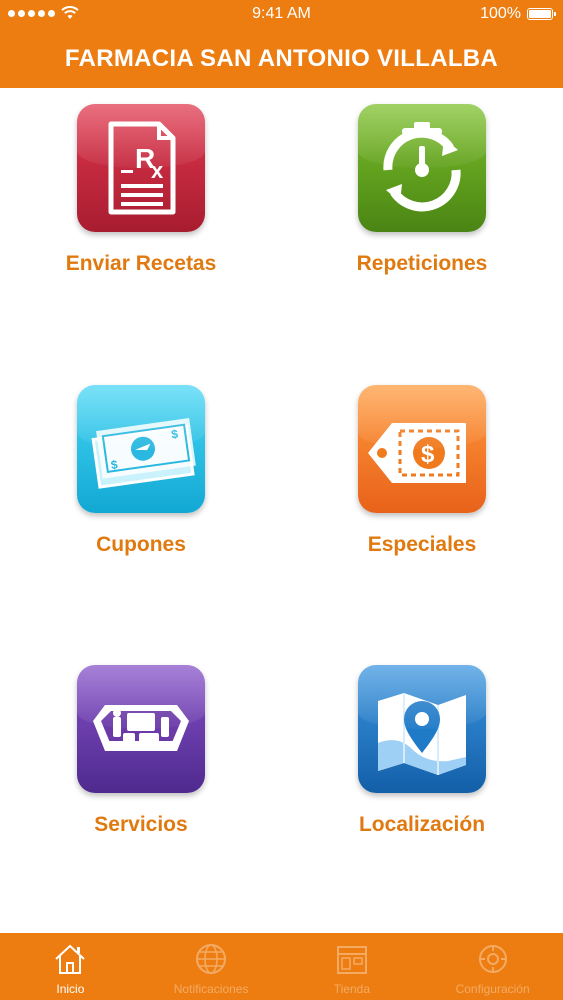 This screenshot has width=563, height=1000. I want to click on tab-label: Notificaciones, so click(211, 989).